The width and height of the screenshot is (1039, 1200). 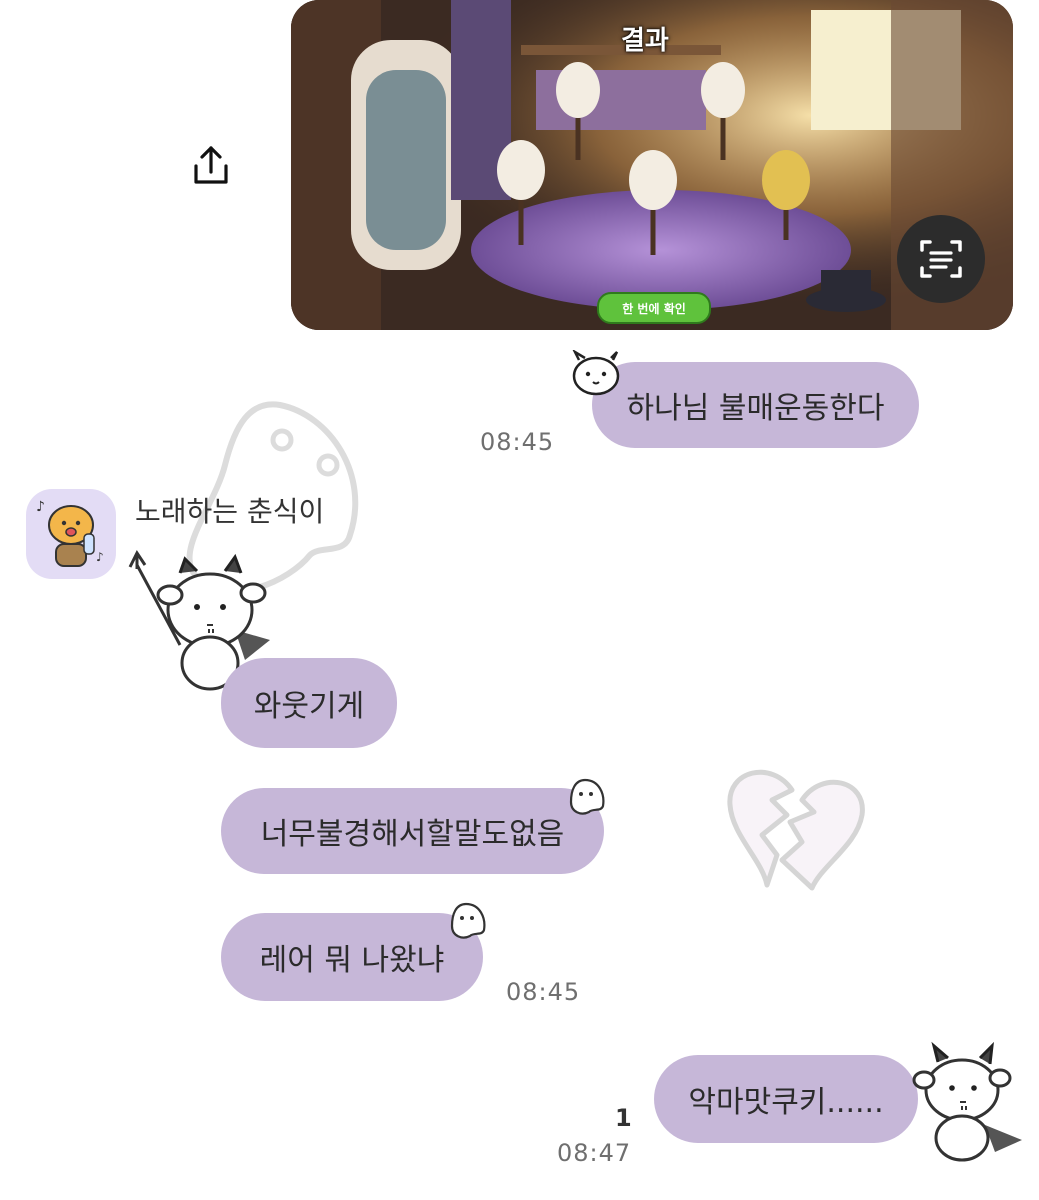 What do you see at coordinates (967, 1101) in the screenshot?
I see `devil-goat-sticker` at bounding box center [967, 1101].